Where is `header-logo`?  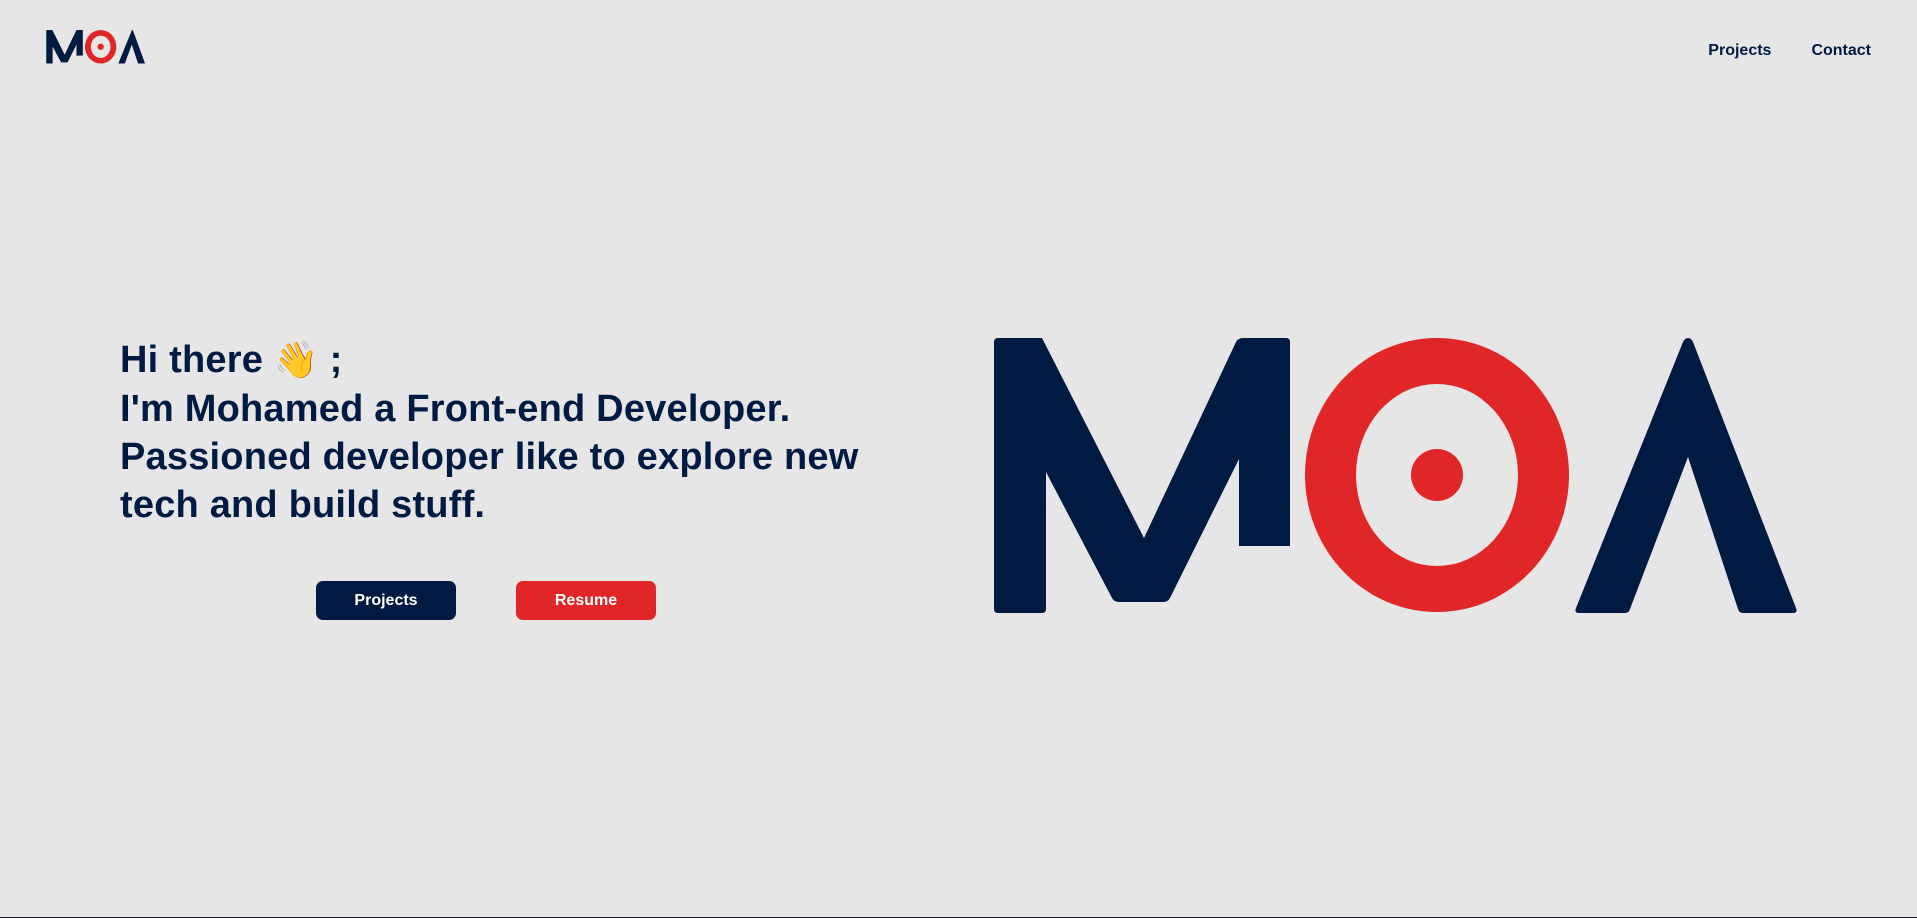
header-logo is located at coordinates (107, 51).